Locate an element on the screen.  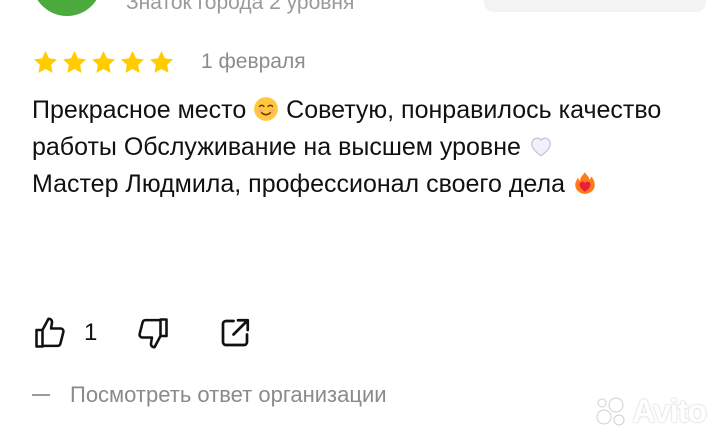
heart-on-fire-icon is located at coordinates (585, 183).